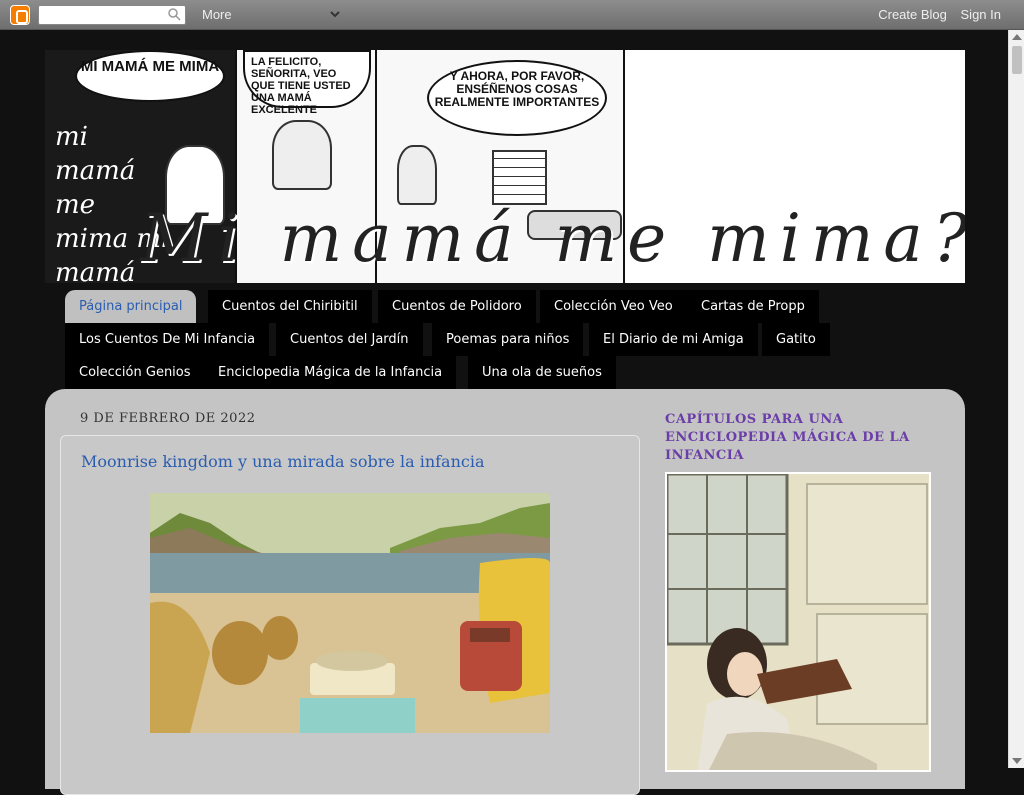  What do you see at coordinates (174, 14) in the screenshot?
I see `search-icon` at bounding box center [174, 14].